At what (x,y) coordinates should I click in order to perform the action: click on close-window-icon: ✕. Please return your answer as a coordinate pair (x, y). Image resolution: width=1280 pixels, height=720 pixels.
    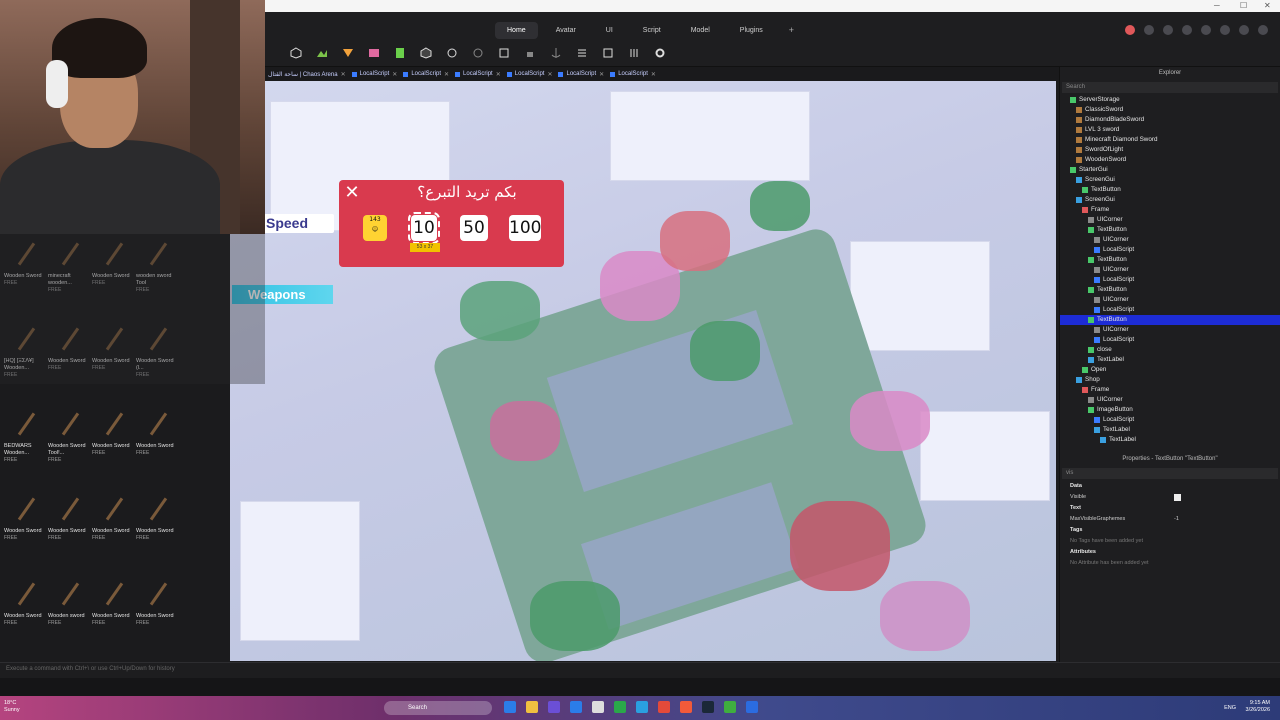
    Looking at the image, I should click on (1267, 5).